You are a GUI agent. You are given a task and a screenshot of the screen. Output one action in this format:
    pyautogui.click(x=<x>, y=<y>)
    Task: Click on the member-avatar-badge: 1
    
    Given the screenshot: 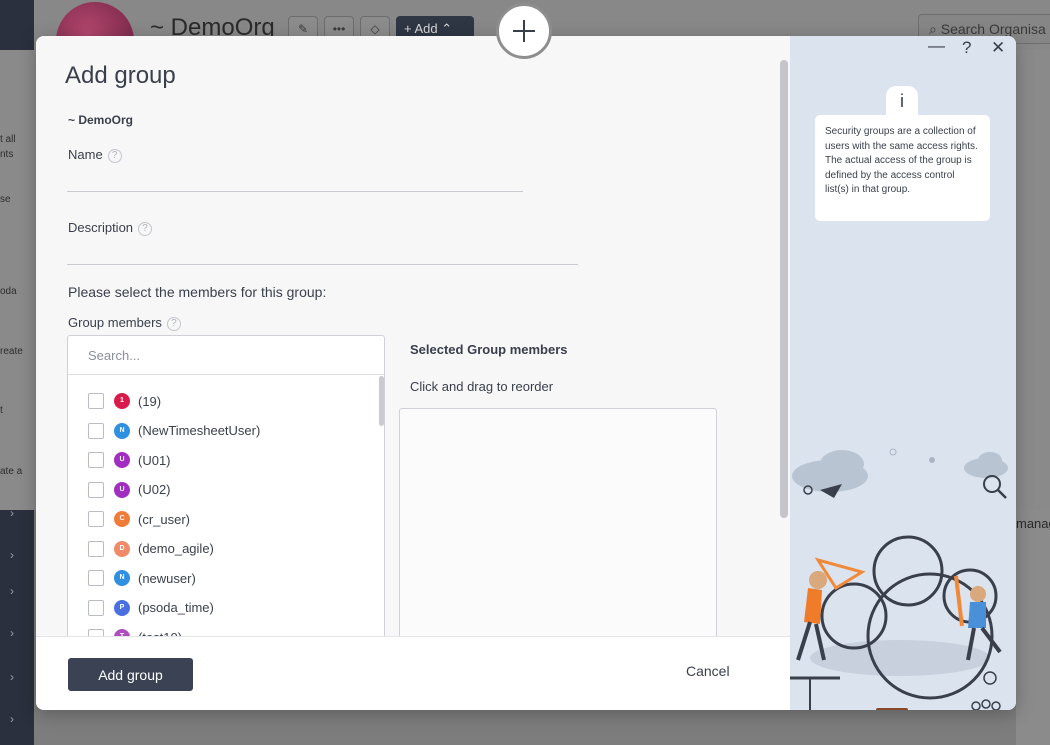 What is the action you would take?
    pyautogui.click(x=122, y=401)
    